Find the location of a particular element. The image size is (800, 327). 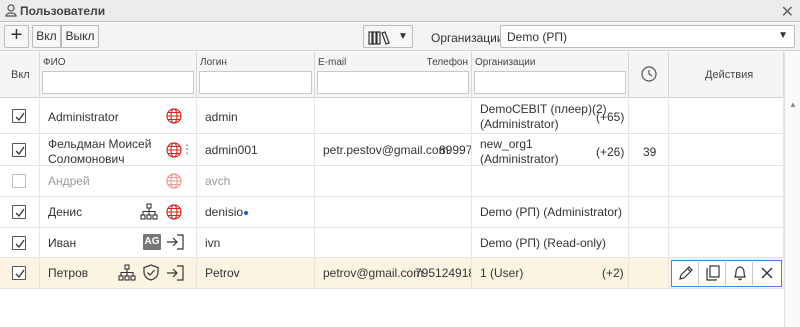

login-filter-input is located at coordinates (255, 82).